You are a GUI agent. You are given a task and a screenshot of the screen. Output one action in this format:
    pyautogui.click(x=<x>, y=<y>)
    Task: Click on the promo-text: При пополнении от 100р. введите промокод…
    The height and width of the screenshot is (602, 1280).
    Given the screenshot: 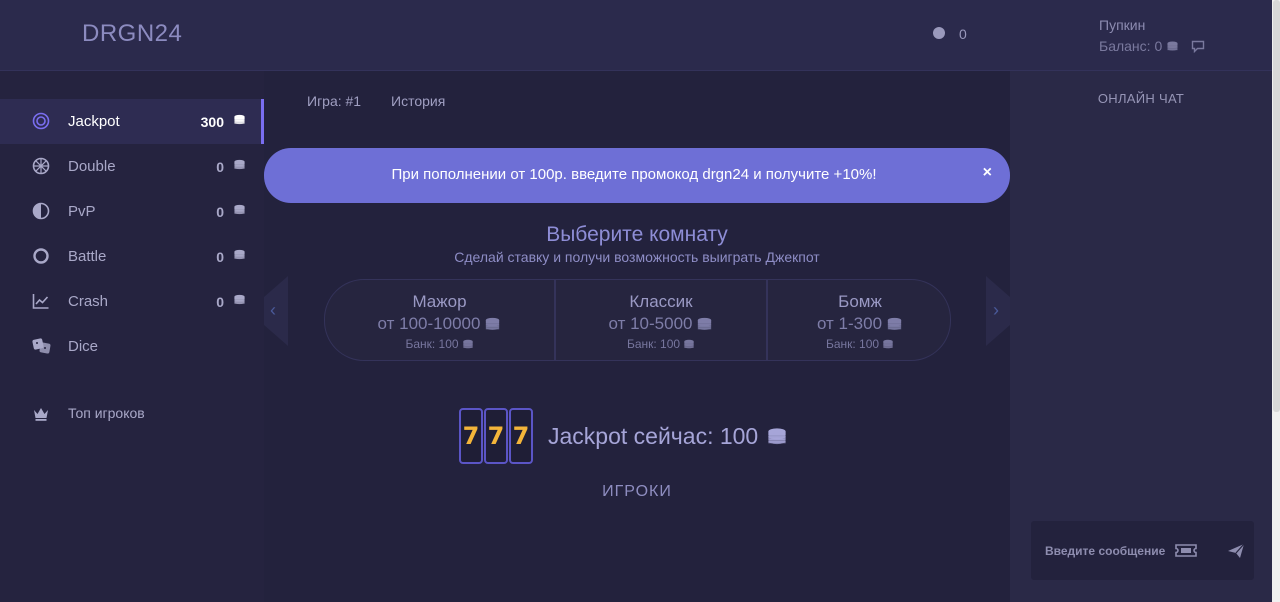 What is the action you would take?
    pyautogui.click(x=634, y=174)
    